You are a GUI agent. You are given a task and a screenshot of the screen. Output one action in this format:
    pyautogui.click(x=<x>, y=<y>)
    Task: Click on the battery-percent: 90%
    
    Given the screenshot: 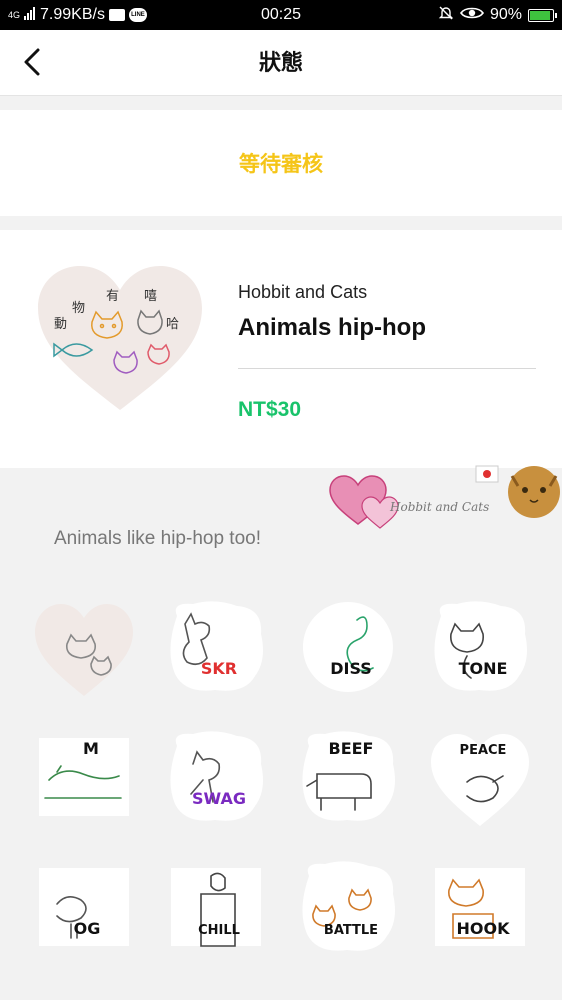 What is the action you would take?
    pyautogui.click(x=505, y=14)
    